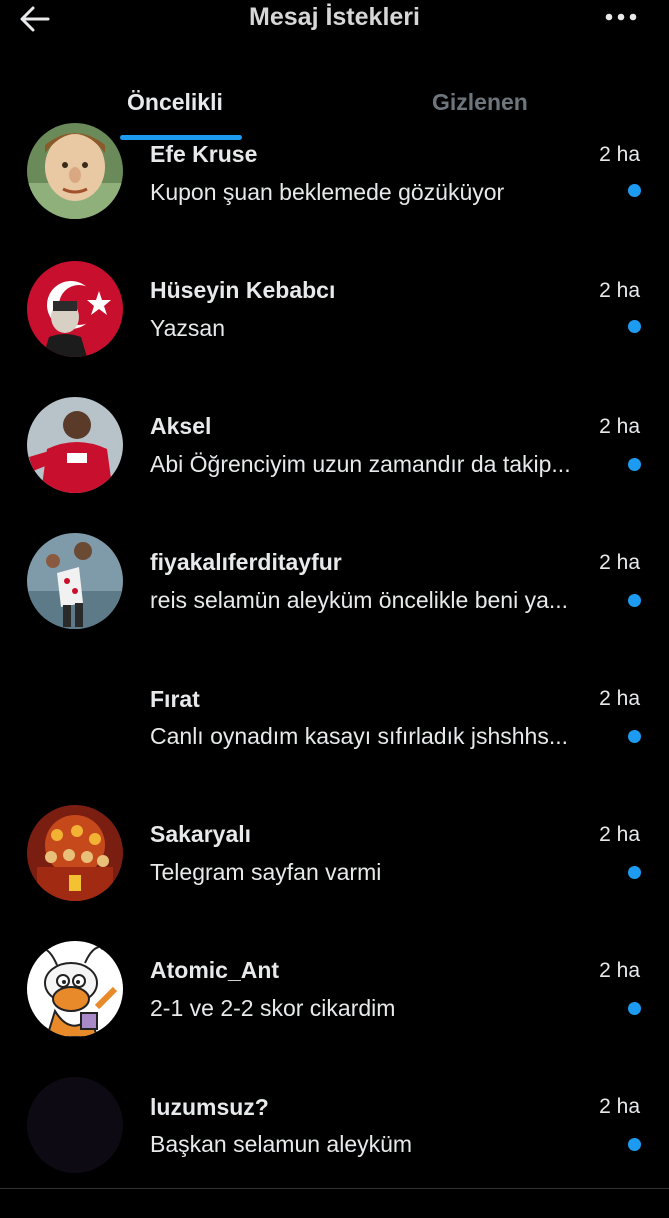  Describe the element at coordinates (334, 331) in the screenshot. I see `conversation-row: Hüseyin Kebabcı Yazsan 2 ha` at that location.